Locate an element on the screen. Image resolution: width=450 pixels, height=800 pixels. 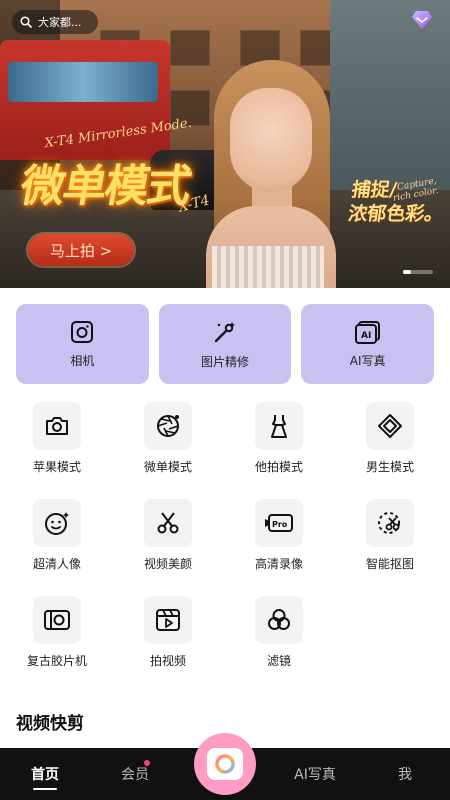
ai-portrait-card: AI AI写真 is located at coordinates (368, 344).